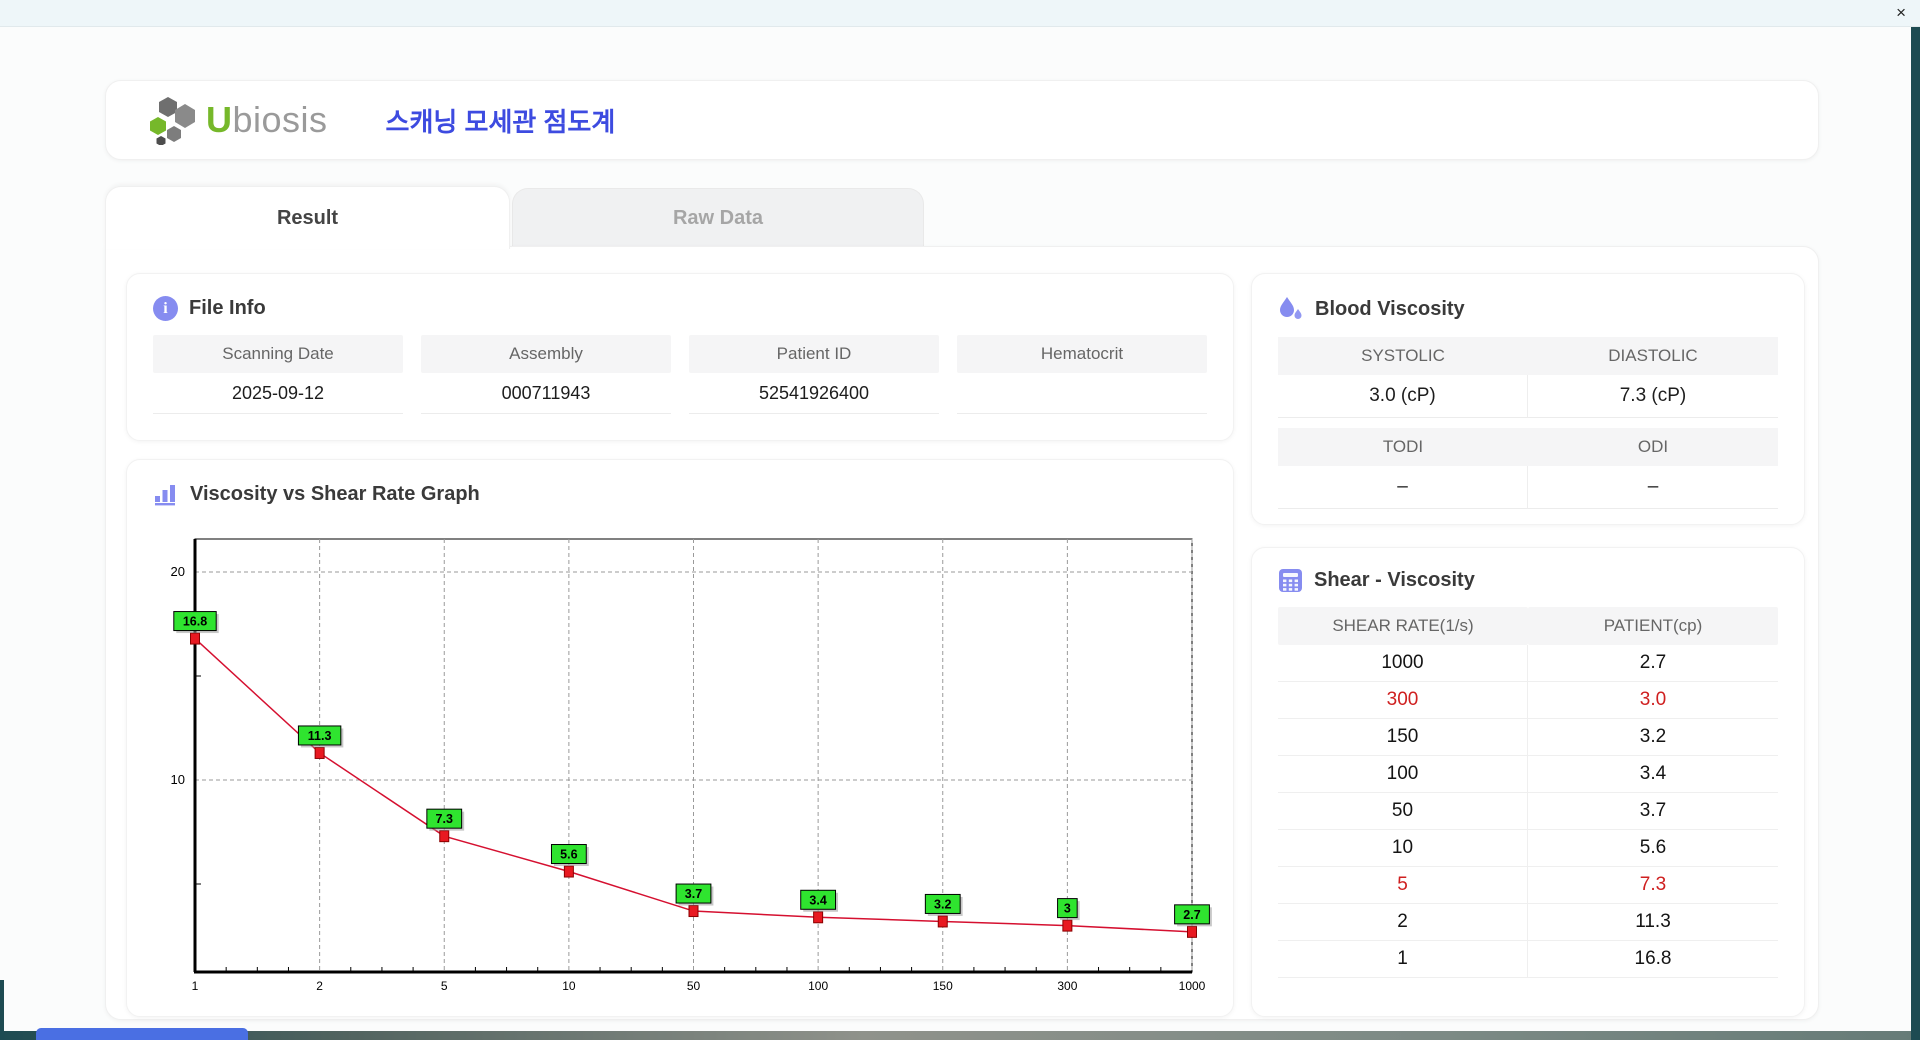  Describe the element at coordinates (1191, 915) in the screenshot. I see `data-label: 2.7` at that location.